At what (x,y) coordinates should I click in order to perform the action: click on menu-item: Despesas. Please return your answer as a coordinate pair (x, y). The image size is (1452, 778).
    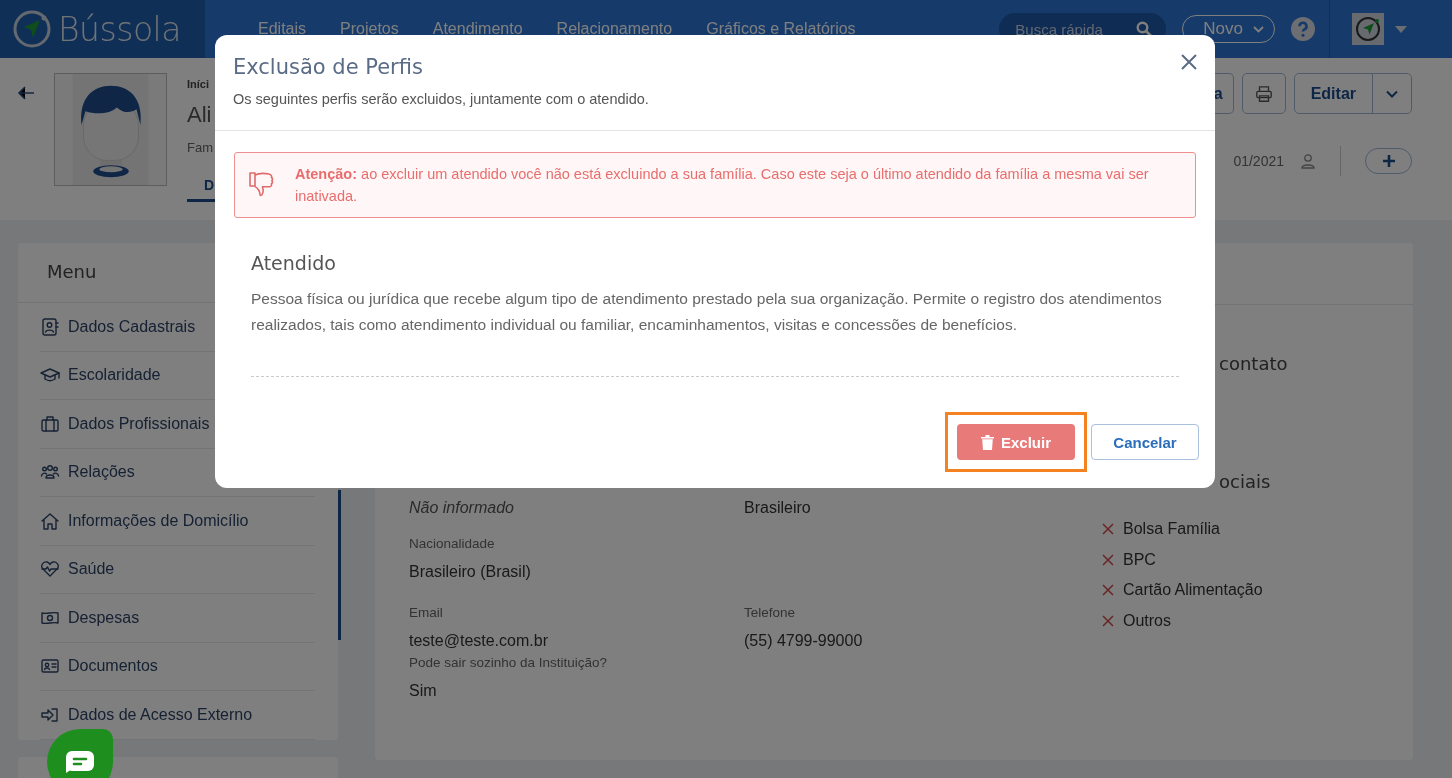
    Looking at the image, I should click on (177, 618).